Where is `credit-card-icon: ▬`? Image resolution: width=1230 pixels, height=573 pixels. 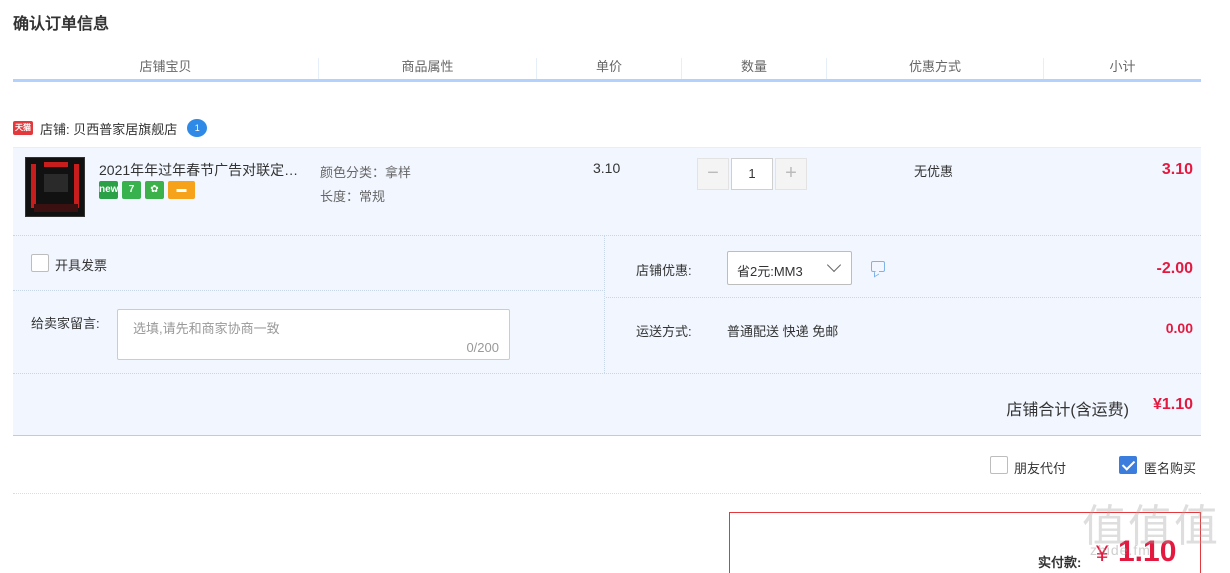 credit-card-icon: ▬ is located at coordinates (181, 190).